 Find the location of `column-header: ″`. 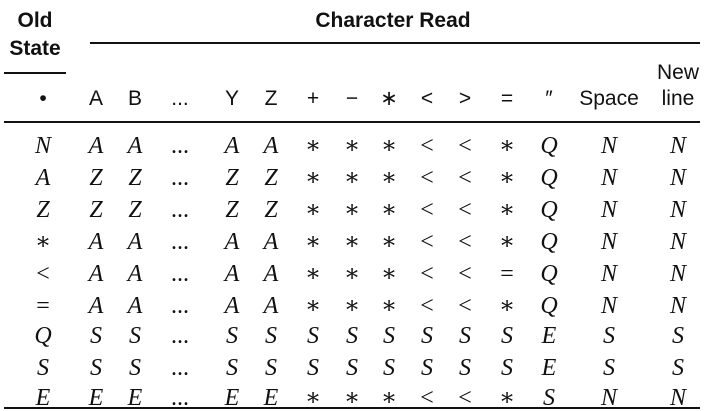

column-header: ″ is located at coordinates (549, 98).